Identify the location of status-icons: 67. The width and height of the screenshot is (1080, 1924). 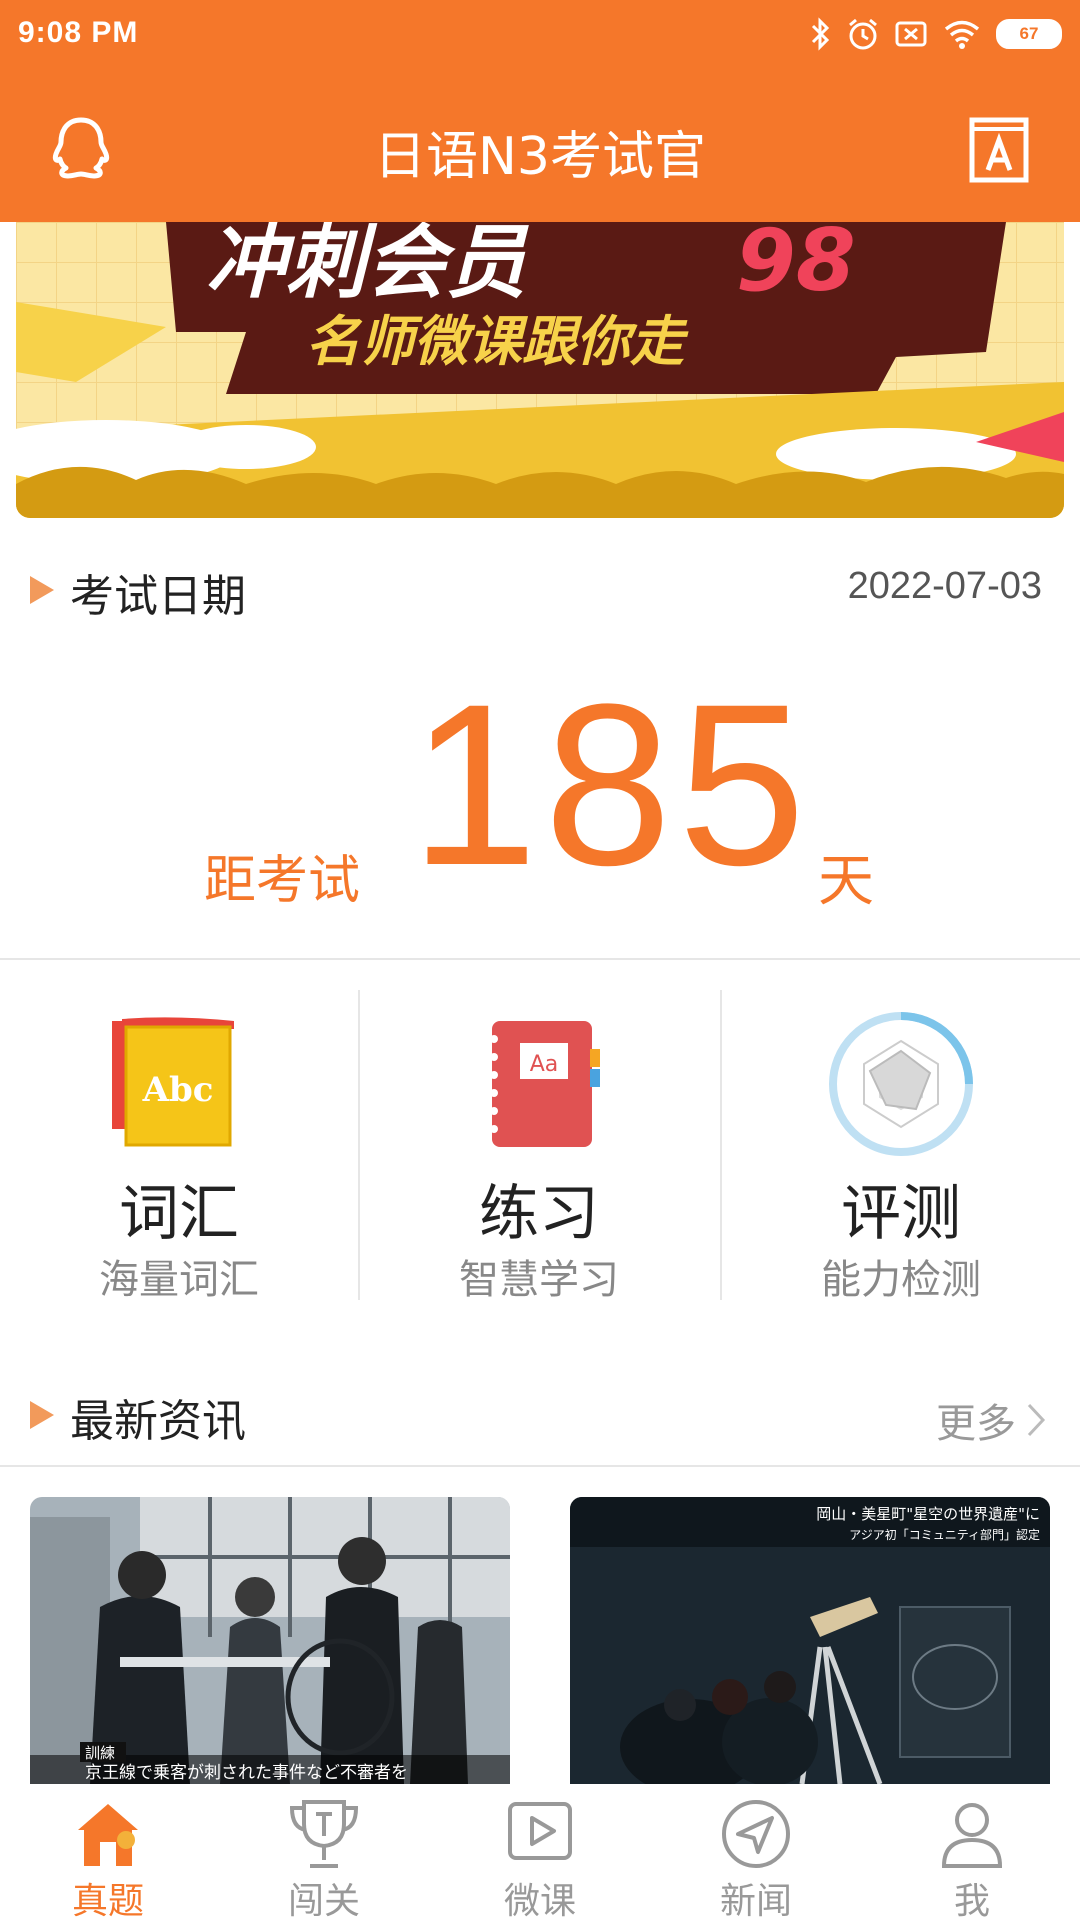
(936, 34).